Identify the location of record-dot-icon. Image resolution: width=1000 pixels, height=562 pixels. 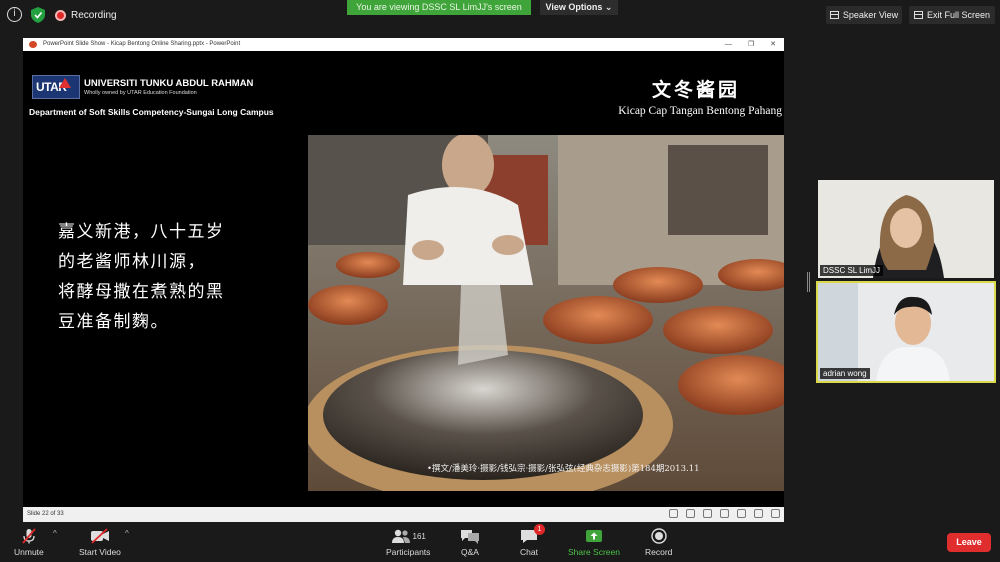
(60, 15).